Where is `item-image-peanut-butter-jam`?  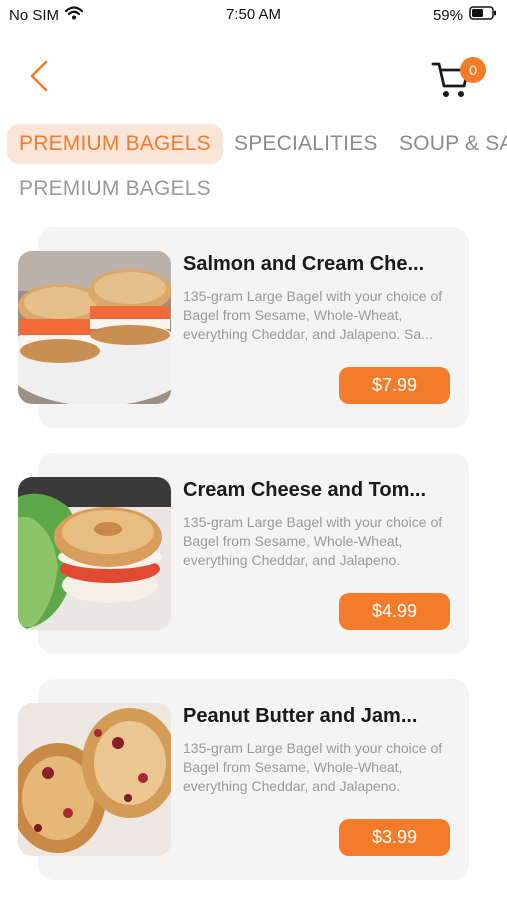 item-image-peanut-butter-jam is located at coordinates (94, 779).